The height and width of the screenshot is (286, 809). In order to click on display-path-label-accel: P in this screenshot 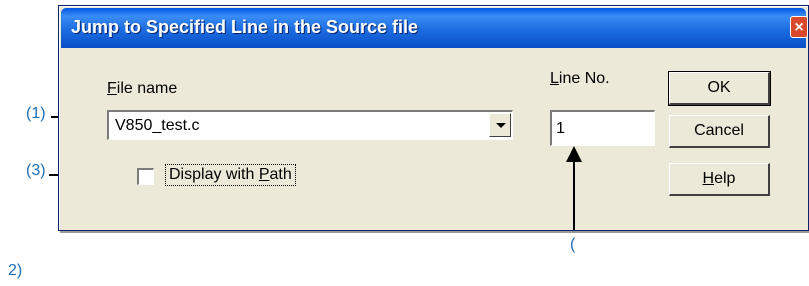, I will do `click(264, 174)`.